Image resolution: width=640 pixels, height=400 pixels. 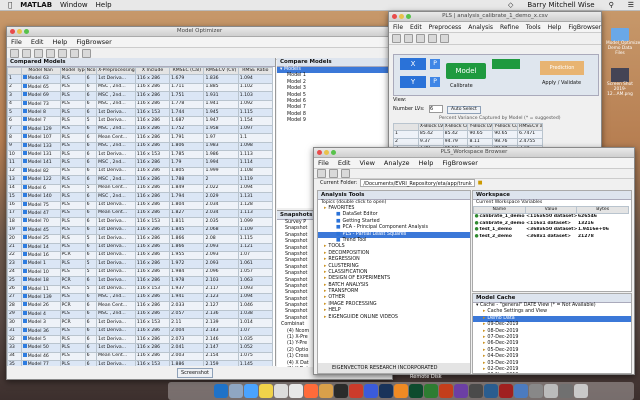 What do you see at coordinates (417, 183) in the screenshot?
I see `current-folder-input: /Documents/EVRI_Repository/eta/app/trunk` at bounding box center [417, 183].